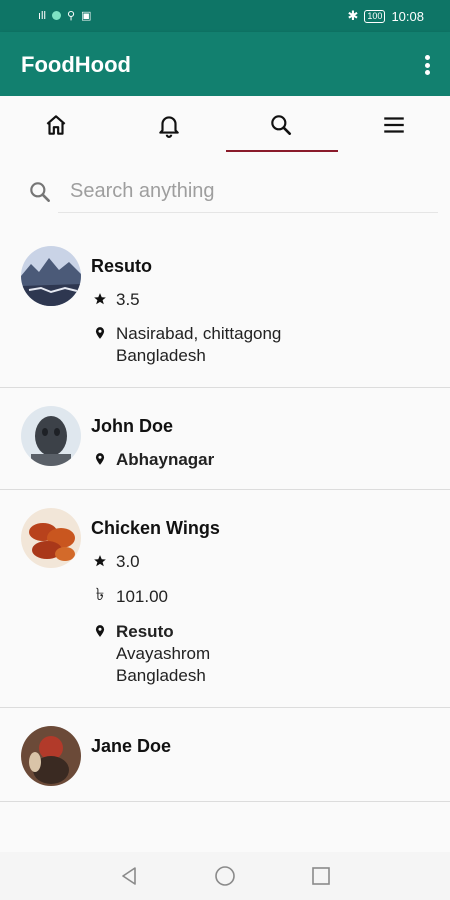 This screenshot has width=450, height=900. I want to click on notification-dot-icon, so click(56, 15).